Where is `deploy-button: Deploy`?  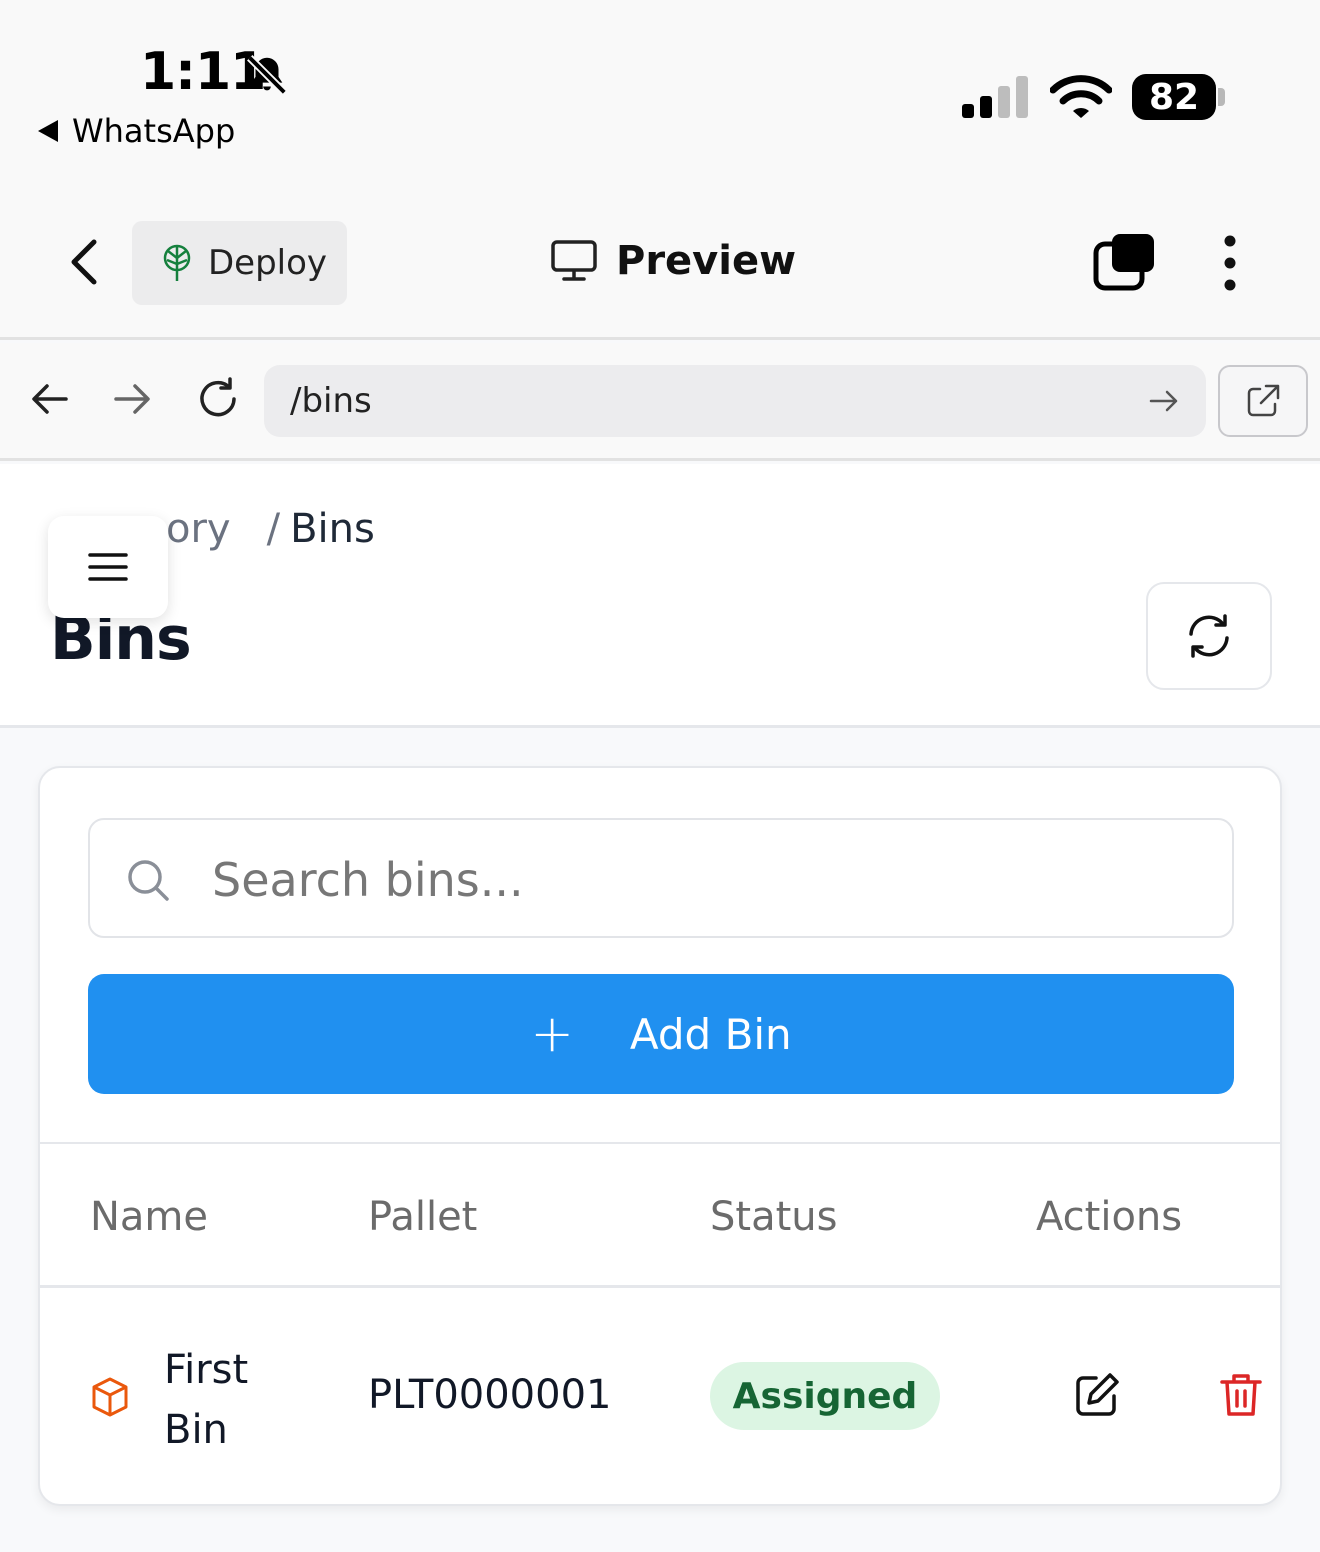
deploy-button: Deploy is located at coordinates (239, 263).